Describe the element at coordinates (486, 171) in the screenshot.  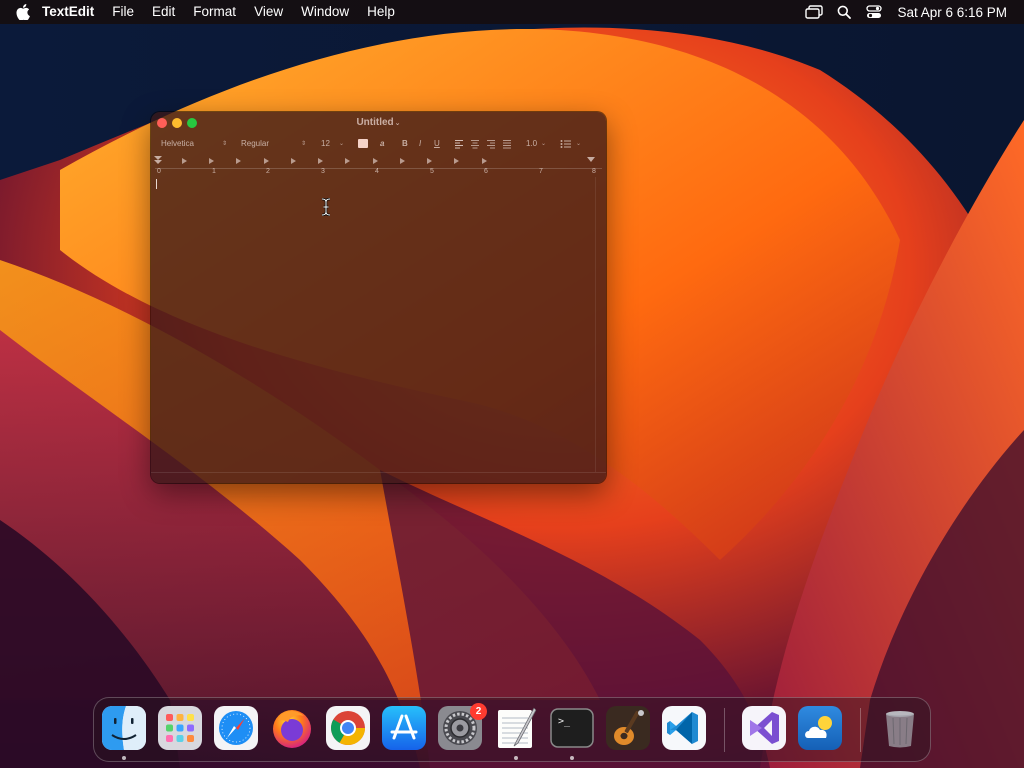
I see `ruler-number: 6` at that location.